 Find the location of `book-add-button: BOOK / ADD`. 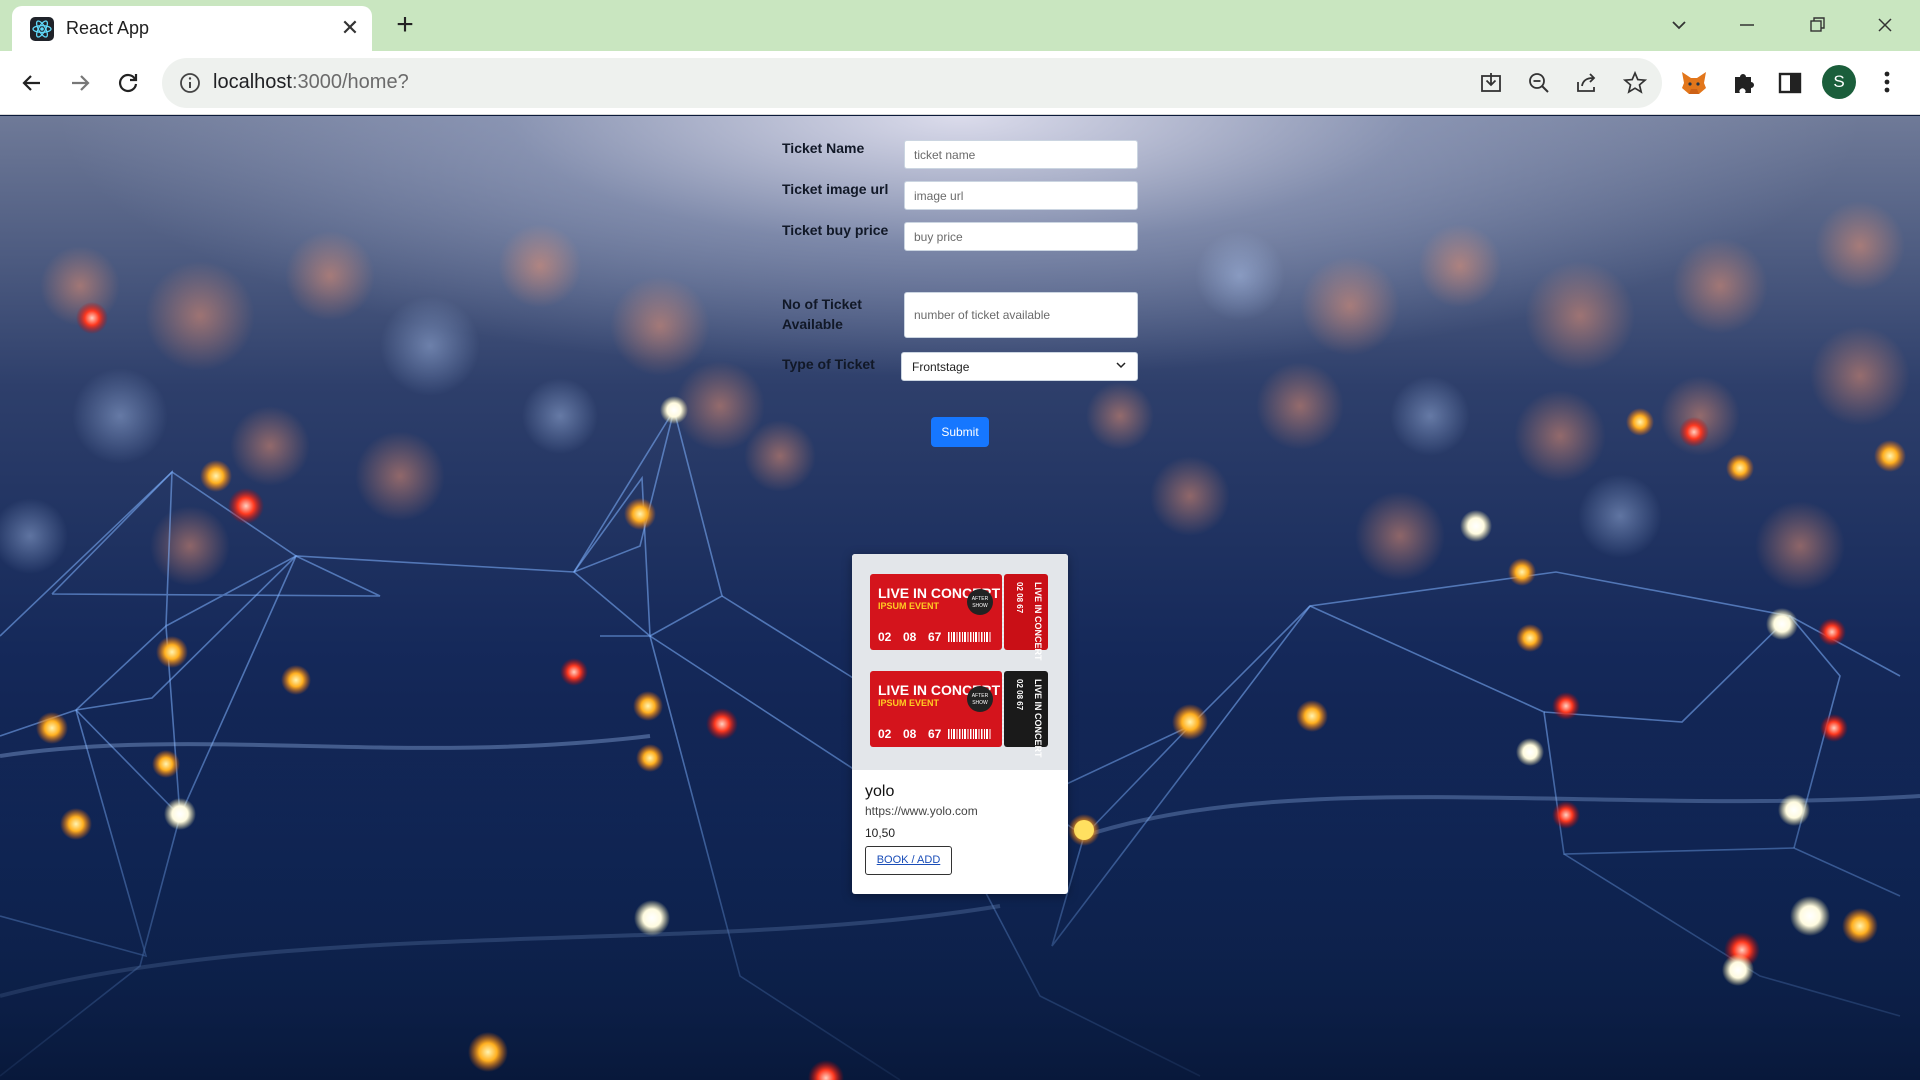

book-add-button: BOOK / ADD is located at coordinates (908, 860).